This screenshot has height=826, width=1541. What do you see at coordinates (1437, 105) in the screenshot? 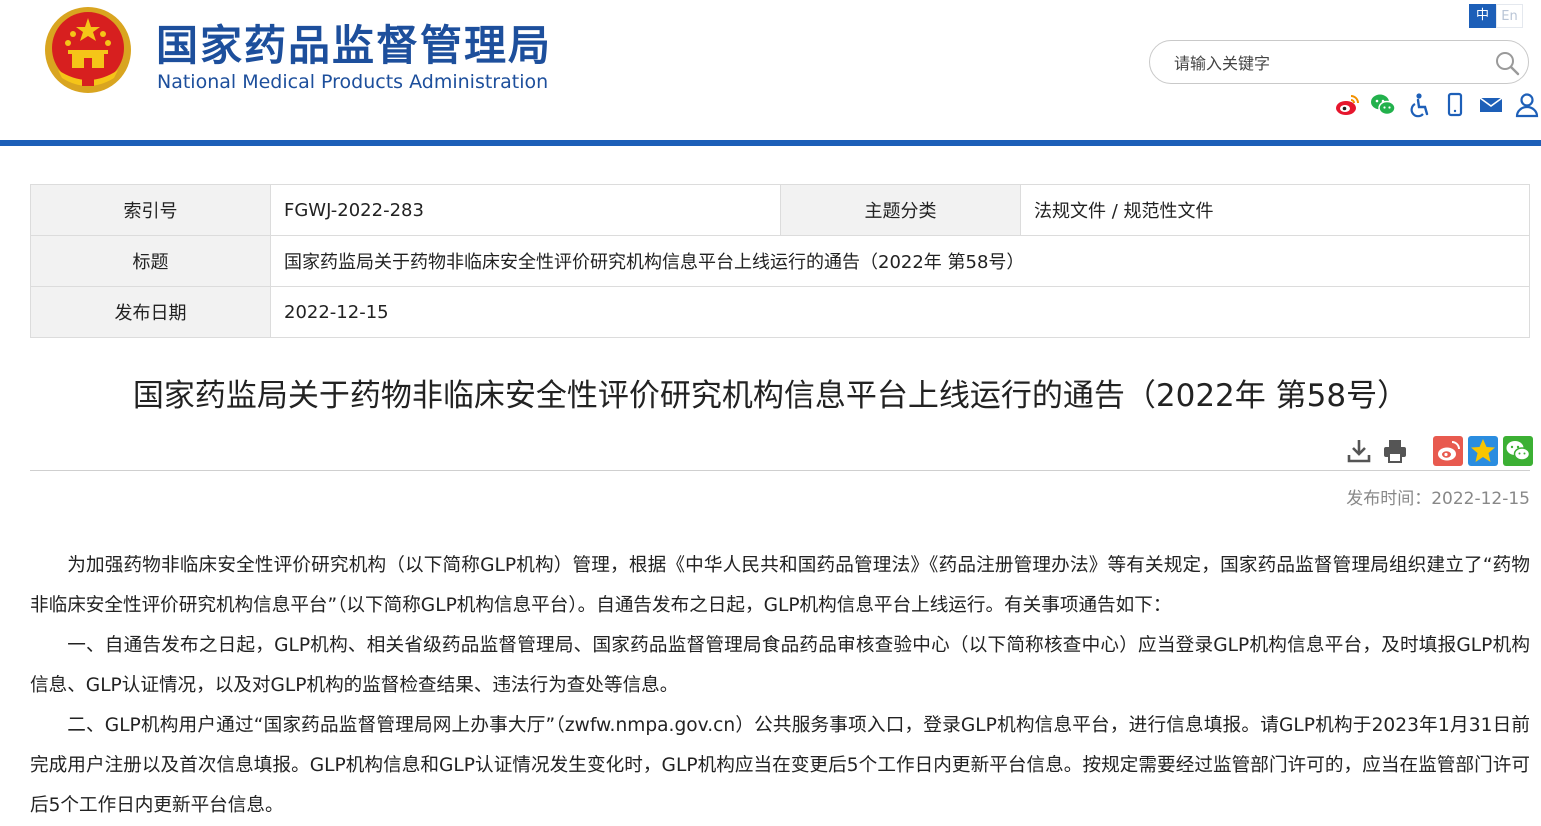
I see `header-tool-icons` at bounding box center [1437, 105].